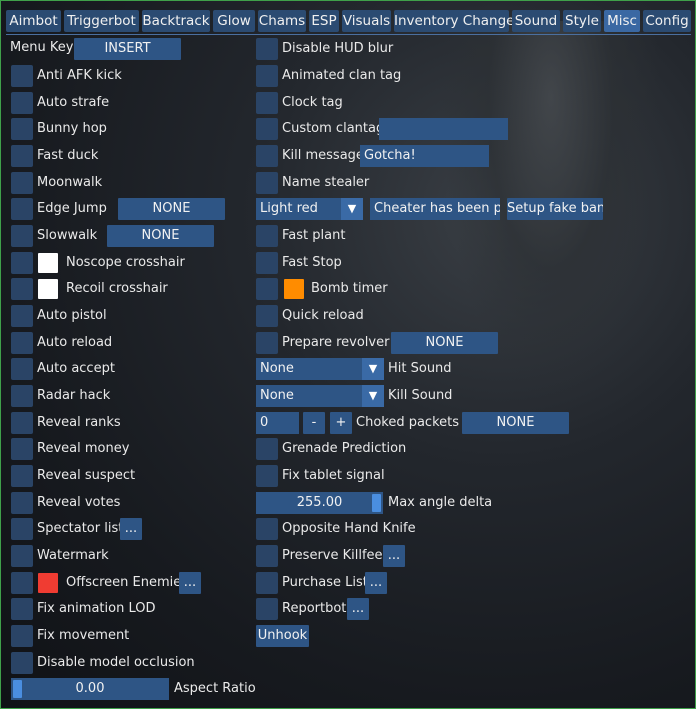  What do you see at coordinates (48, 289) in the screenshot?
I see `recoil-crosshair-color-swatch` at bounding box center [48, 289].